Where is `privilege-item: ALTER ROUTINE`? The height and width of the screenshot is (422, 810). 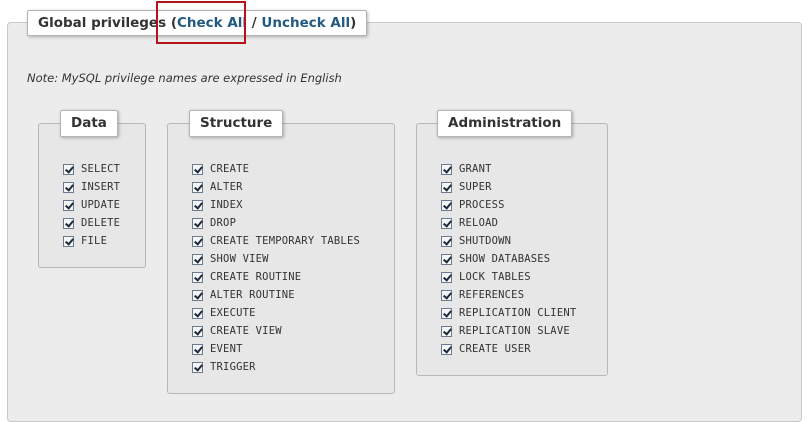 privilege-item: ALTER ROUTINE is located at coordinates (276, 295).